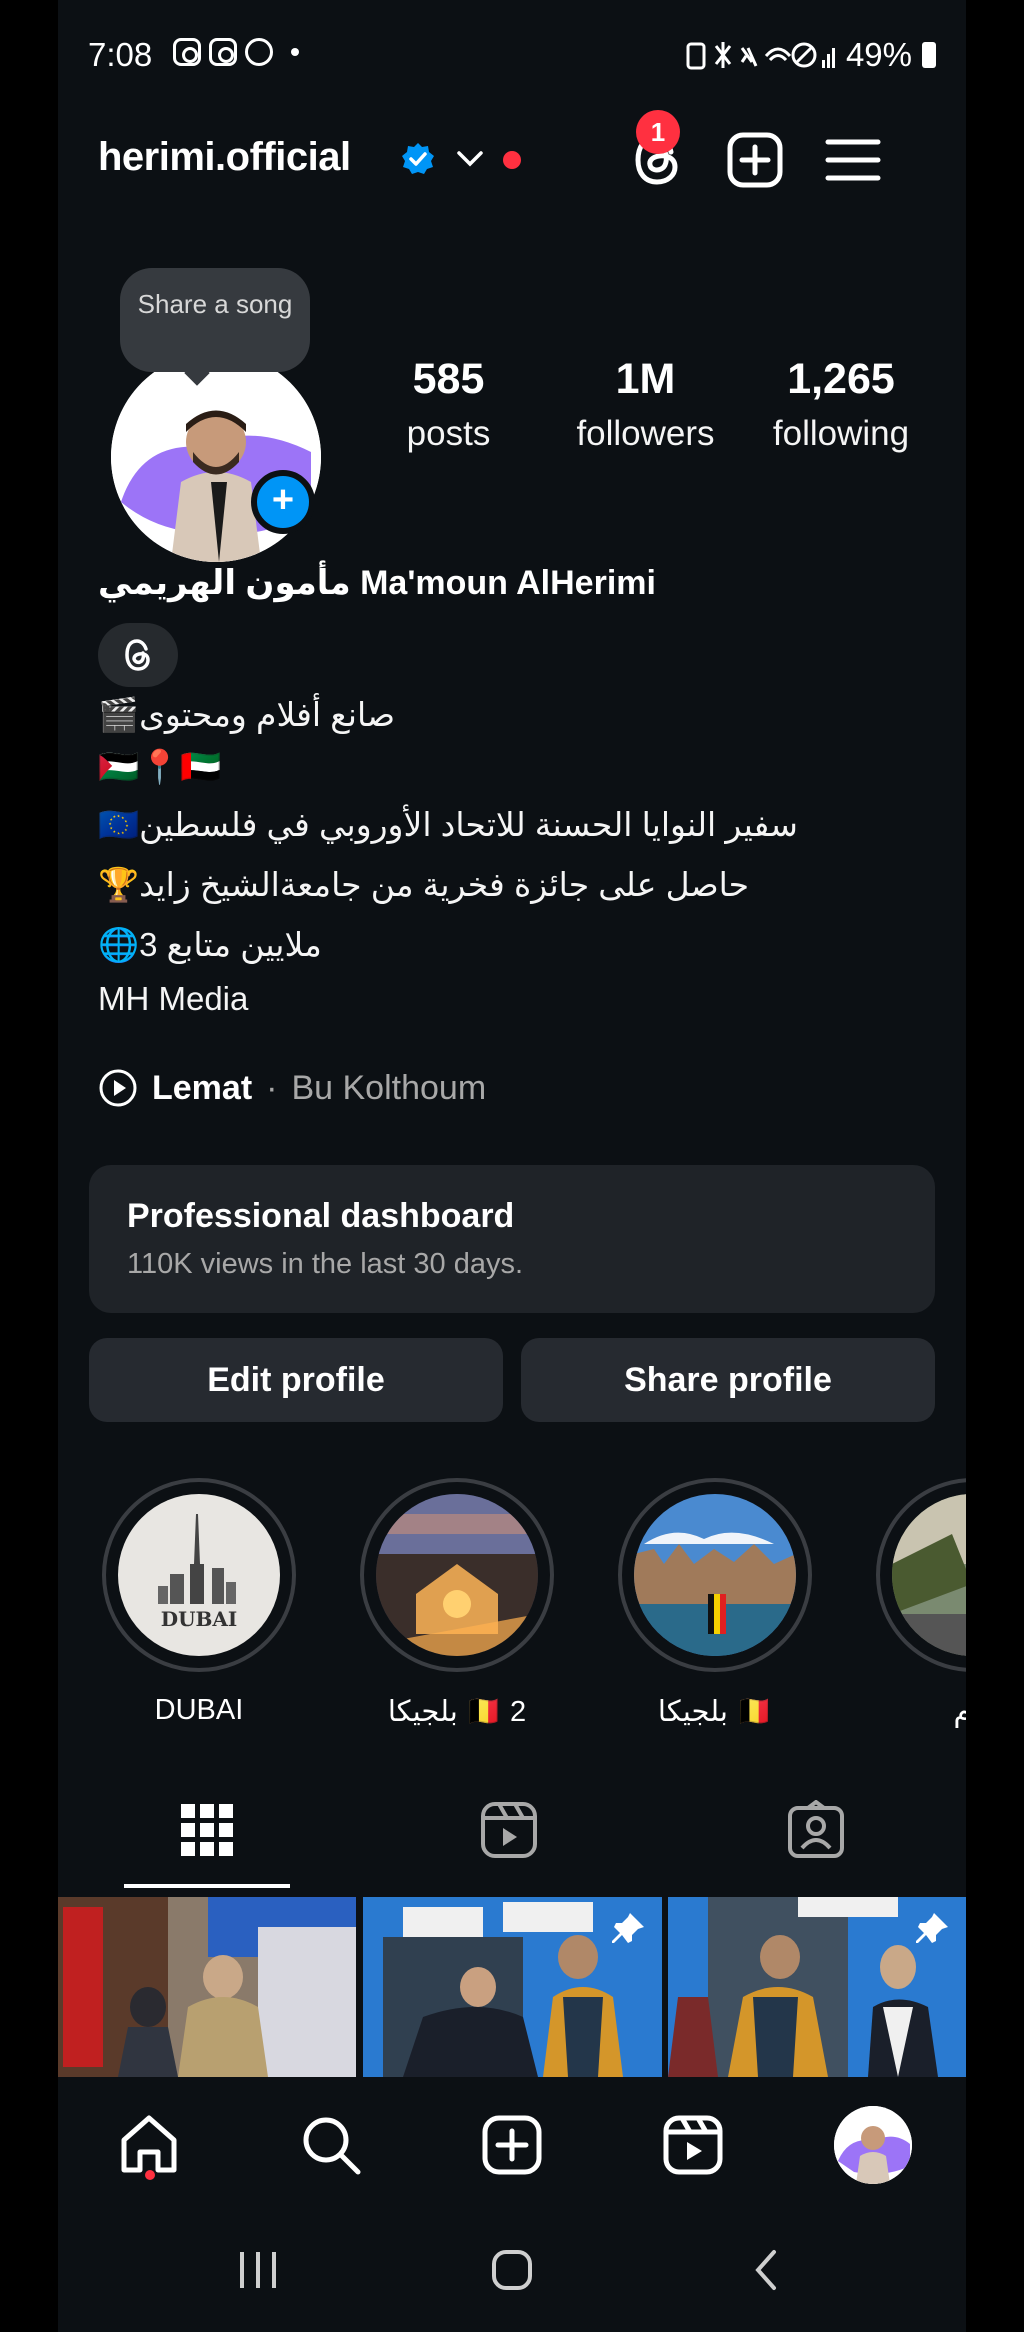 This screenshot has height=2332, width=1024. I want to click on profile-username: herimi.official, so click(224, 157).